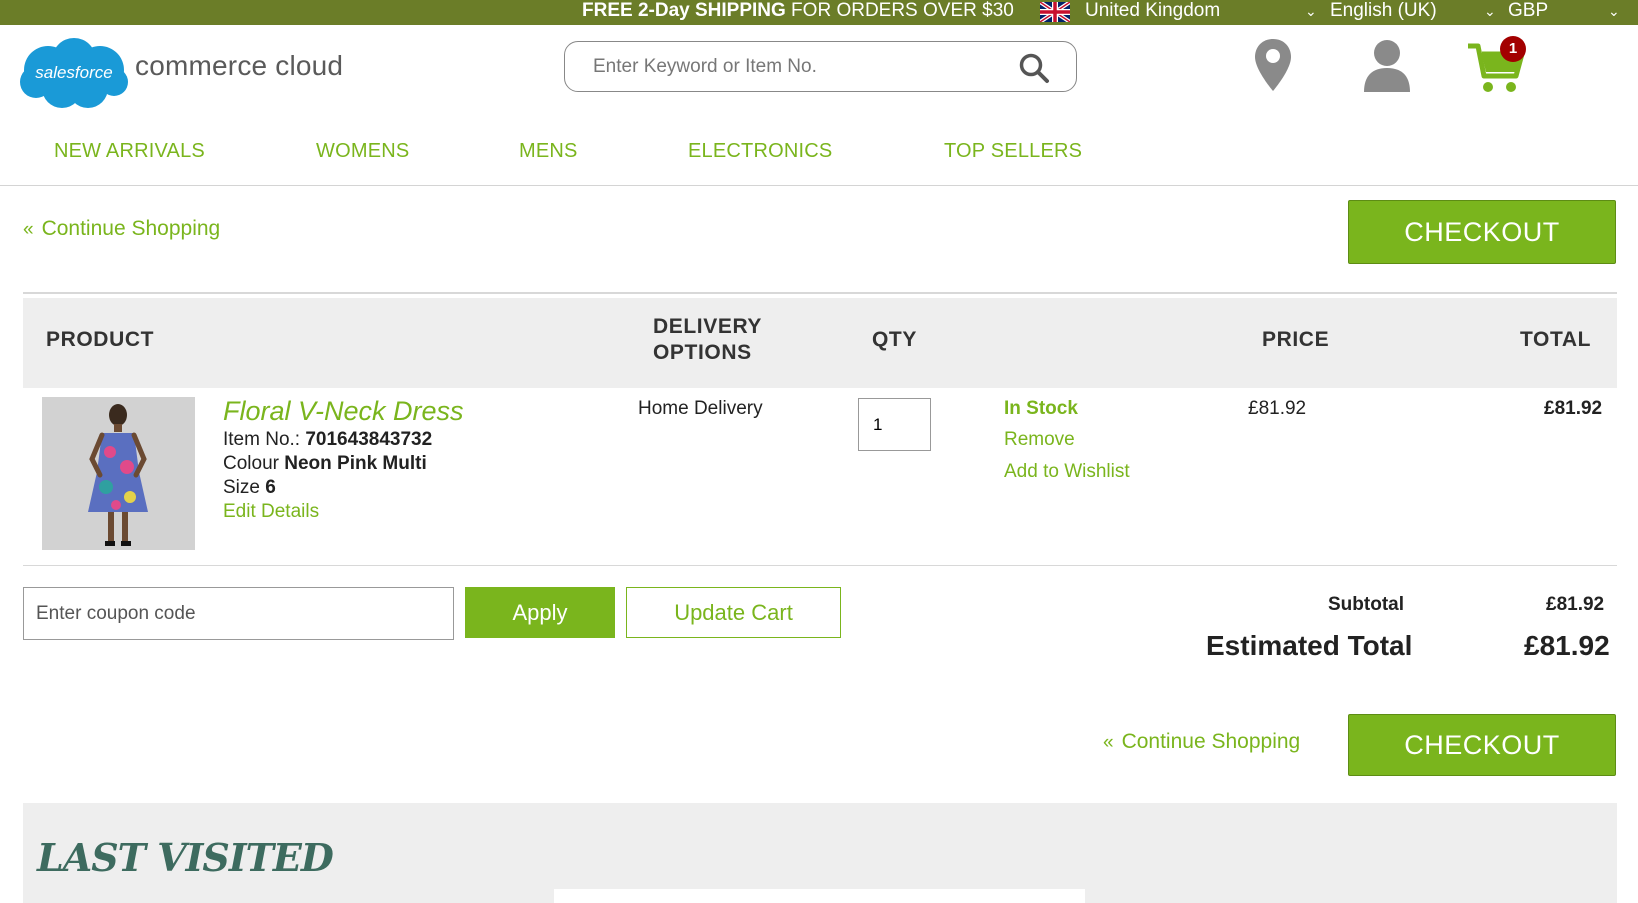 The height and width of the screenshot is (903, 1638). I want to click on last-visited-heading: LAST VISITED, so click(185, 857).